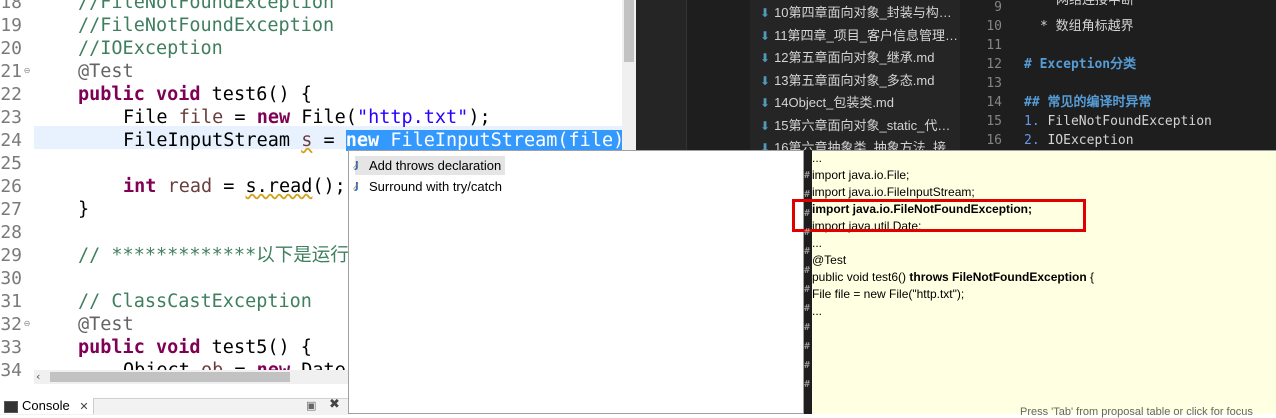  What do you see at coordinates (261, 94) in the screenshot?
I see `method-signature: test6() {` at bounding box center [261, 94].